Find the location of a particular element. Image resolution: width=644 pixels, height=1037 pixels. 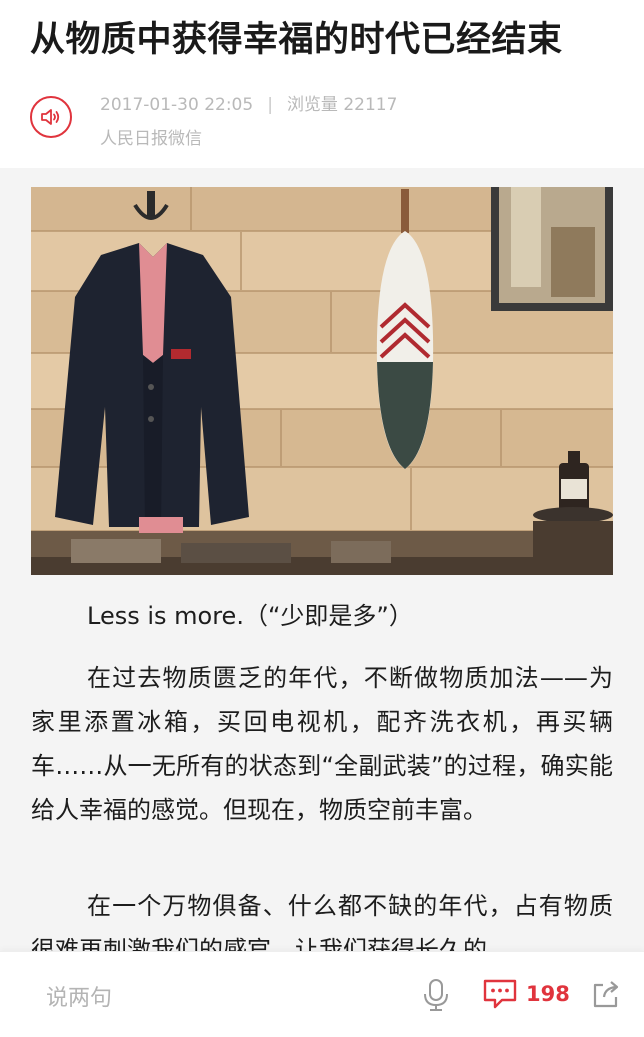

views-count: 22117 is located at coordinates (370, 105).